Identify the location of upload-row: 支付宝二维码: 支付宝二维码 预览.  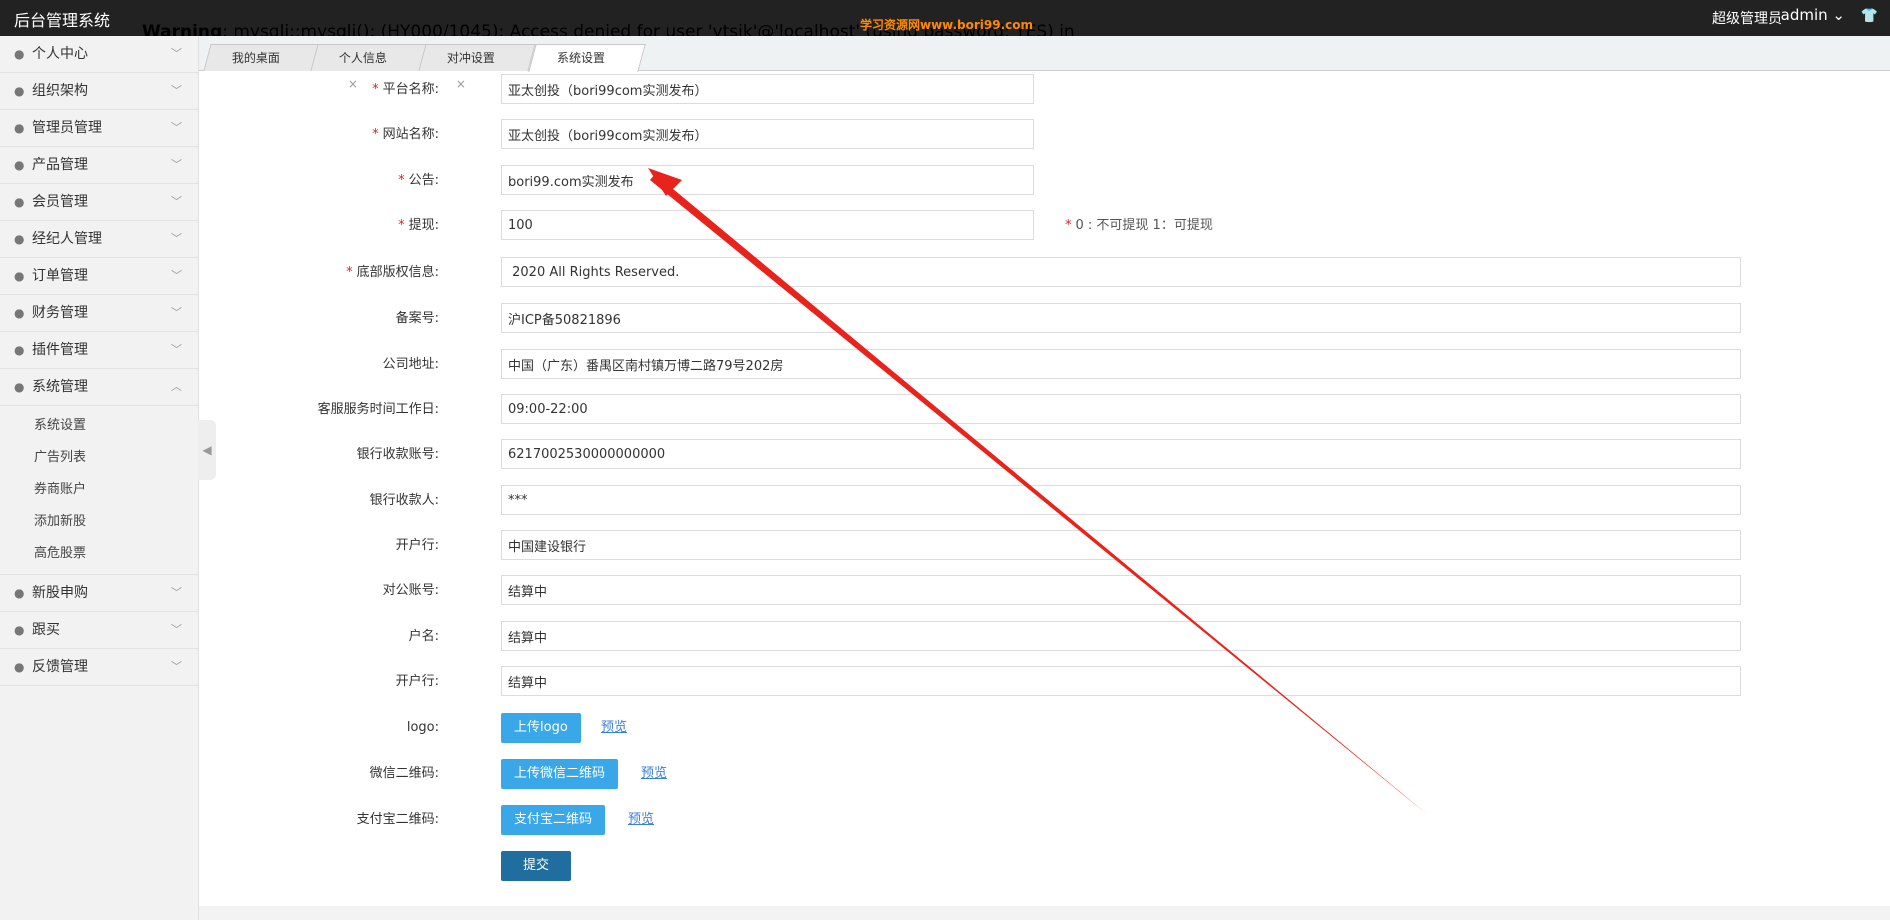
(1044, 820).